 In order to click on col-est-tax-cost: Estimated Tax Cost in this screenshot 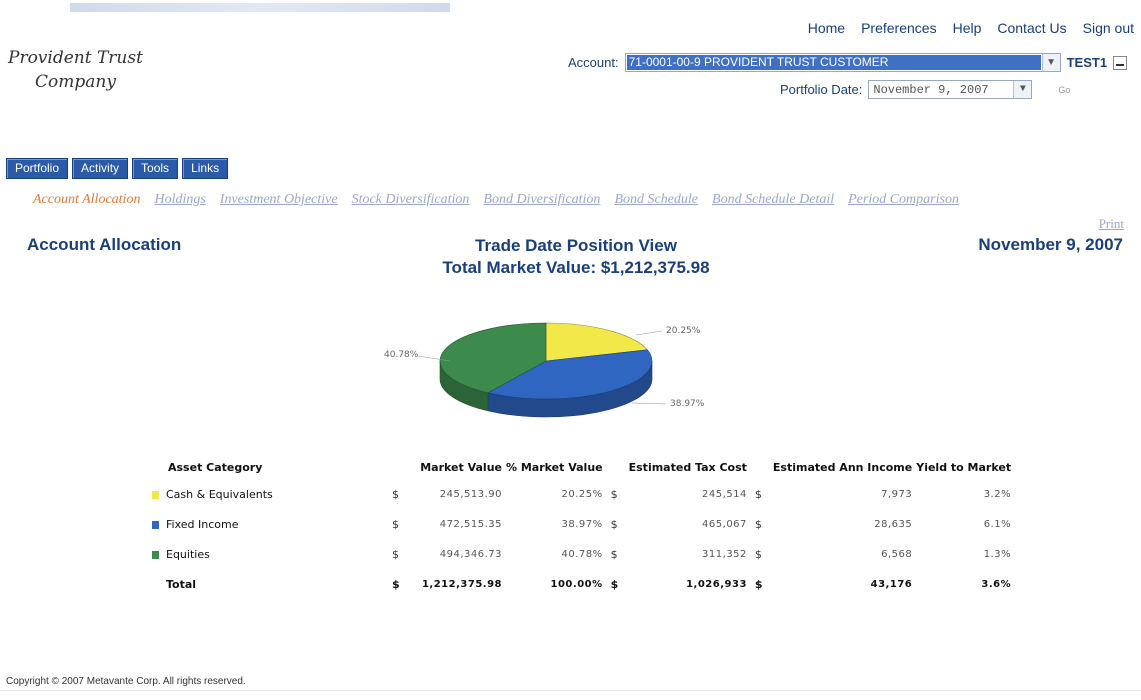, I will do `click(687, 467)`.